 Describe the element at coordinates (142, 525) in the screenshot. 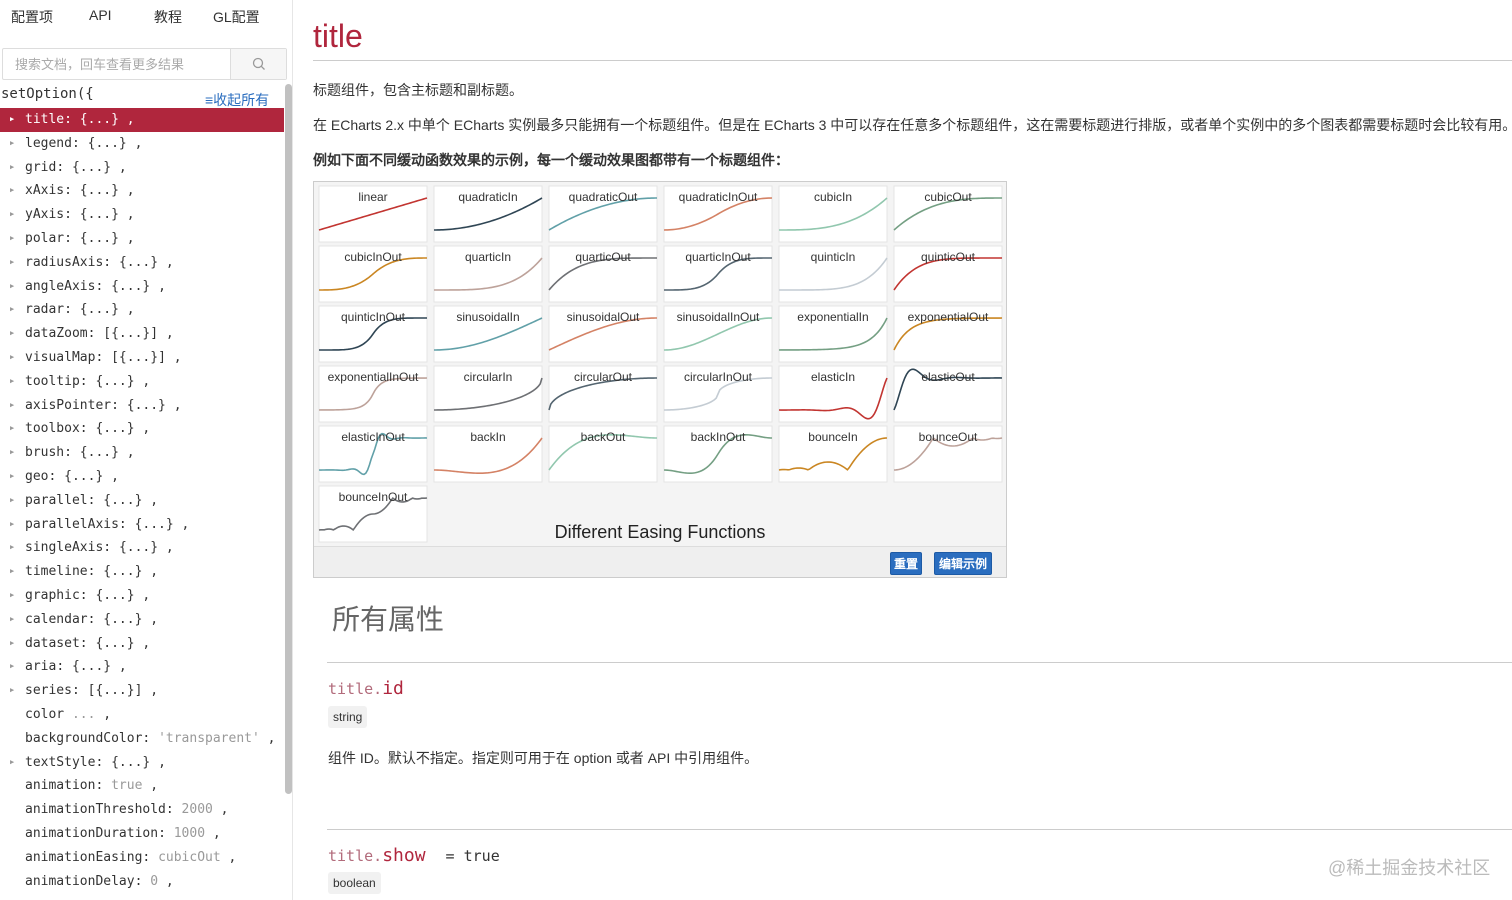

I see `tree-item-parallelAxis: ▶ parallelAxis: {...} ,` at that location.